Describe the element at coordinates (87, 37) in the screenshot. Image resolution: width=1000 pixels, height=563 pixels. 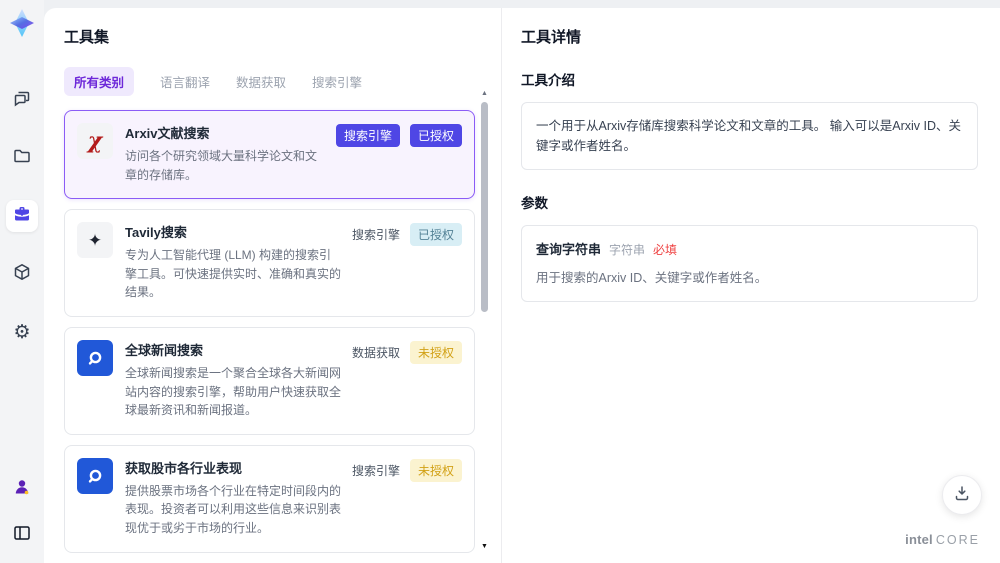
I see `tools-panel-title: 工具集` at that location.